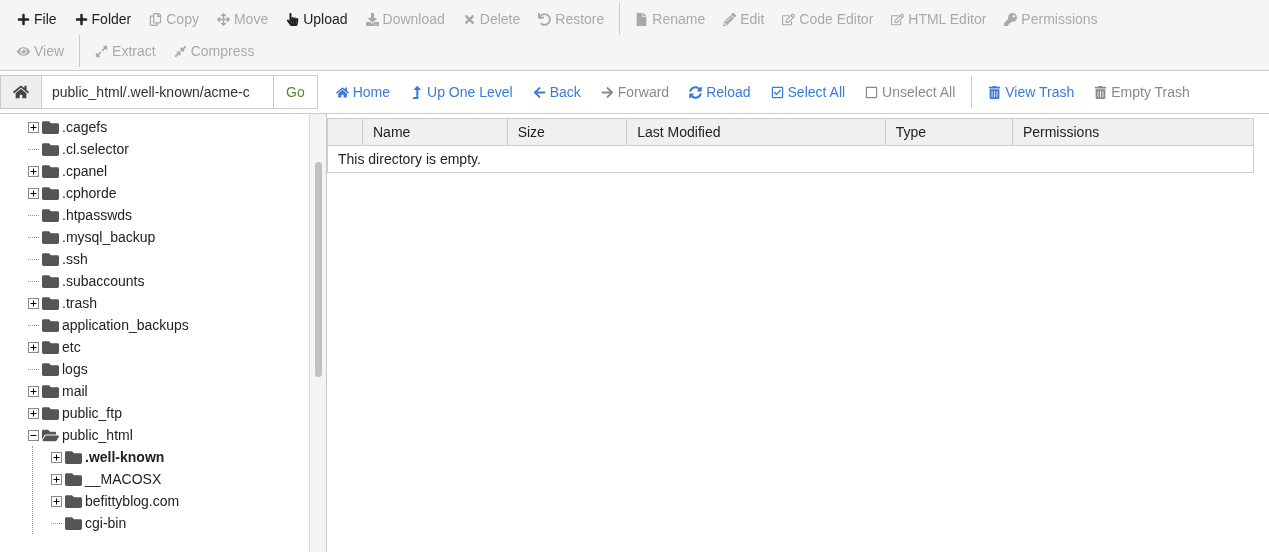 This screenshot has width=1269, height=552. What do you see at coordinates (1011, 19) in the screenshot?
I see `key-icon` at bounding box center [1011, 19].